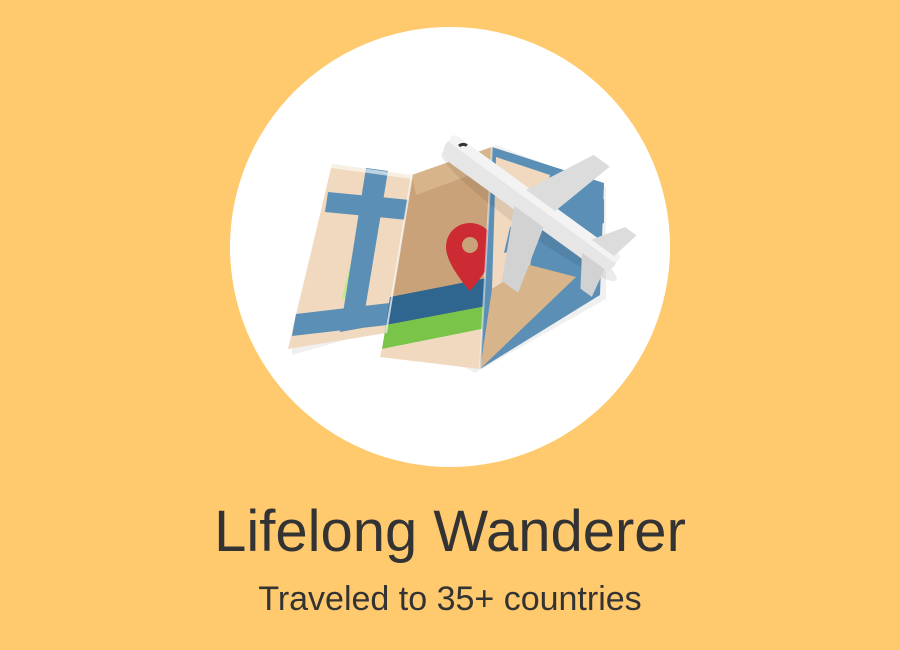  What do you see at coordinates (462, 254) in the screenshot?
I see `map-with-airplane-icon` at bounding box center [462, 254].